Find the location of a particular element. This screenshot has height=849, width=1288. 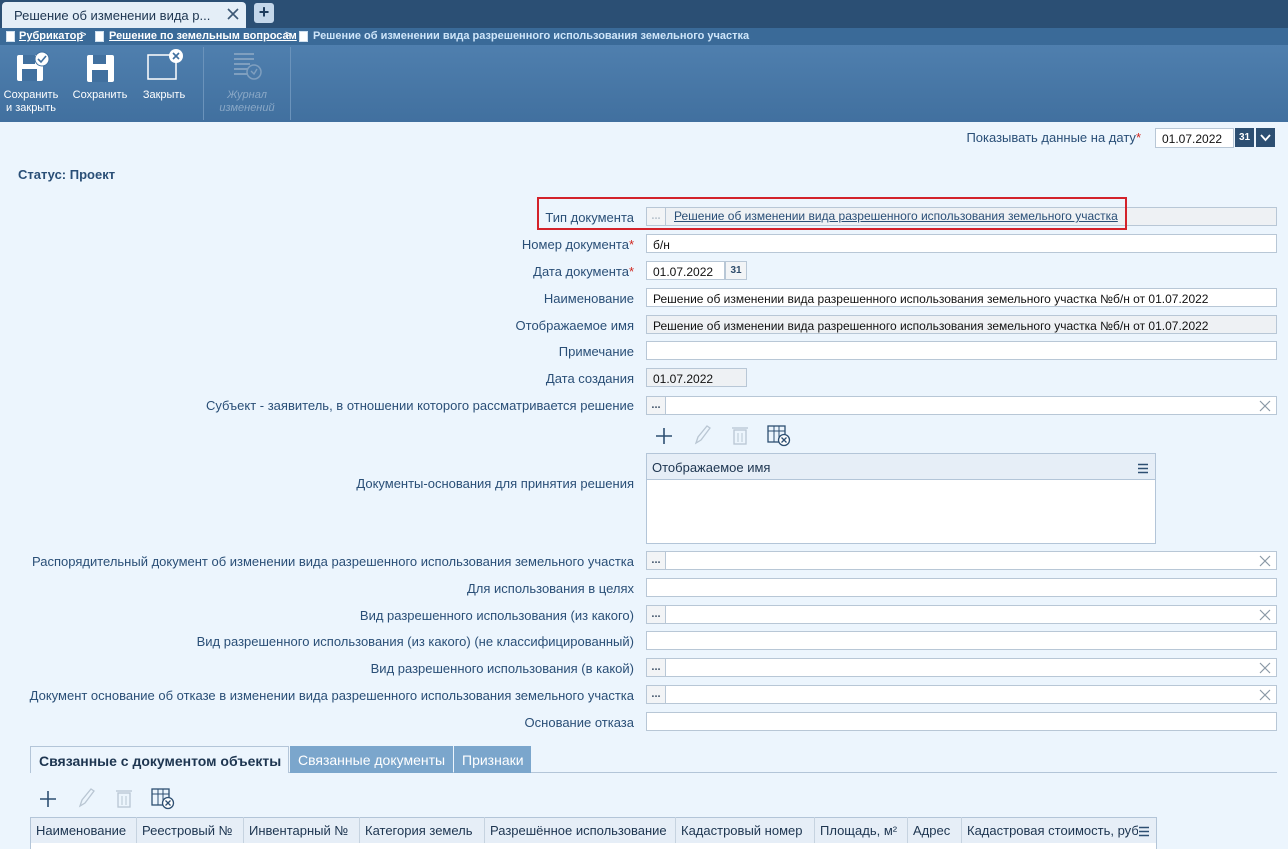

doc-number-input: б/н is located at coordinates (961, 243).